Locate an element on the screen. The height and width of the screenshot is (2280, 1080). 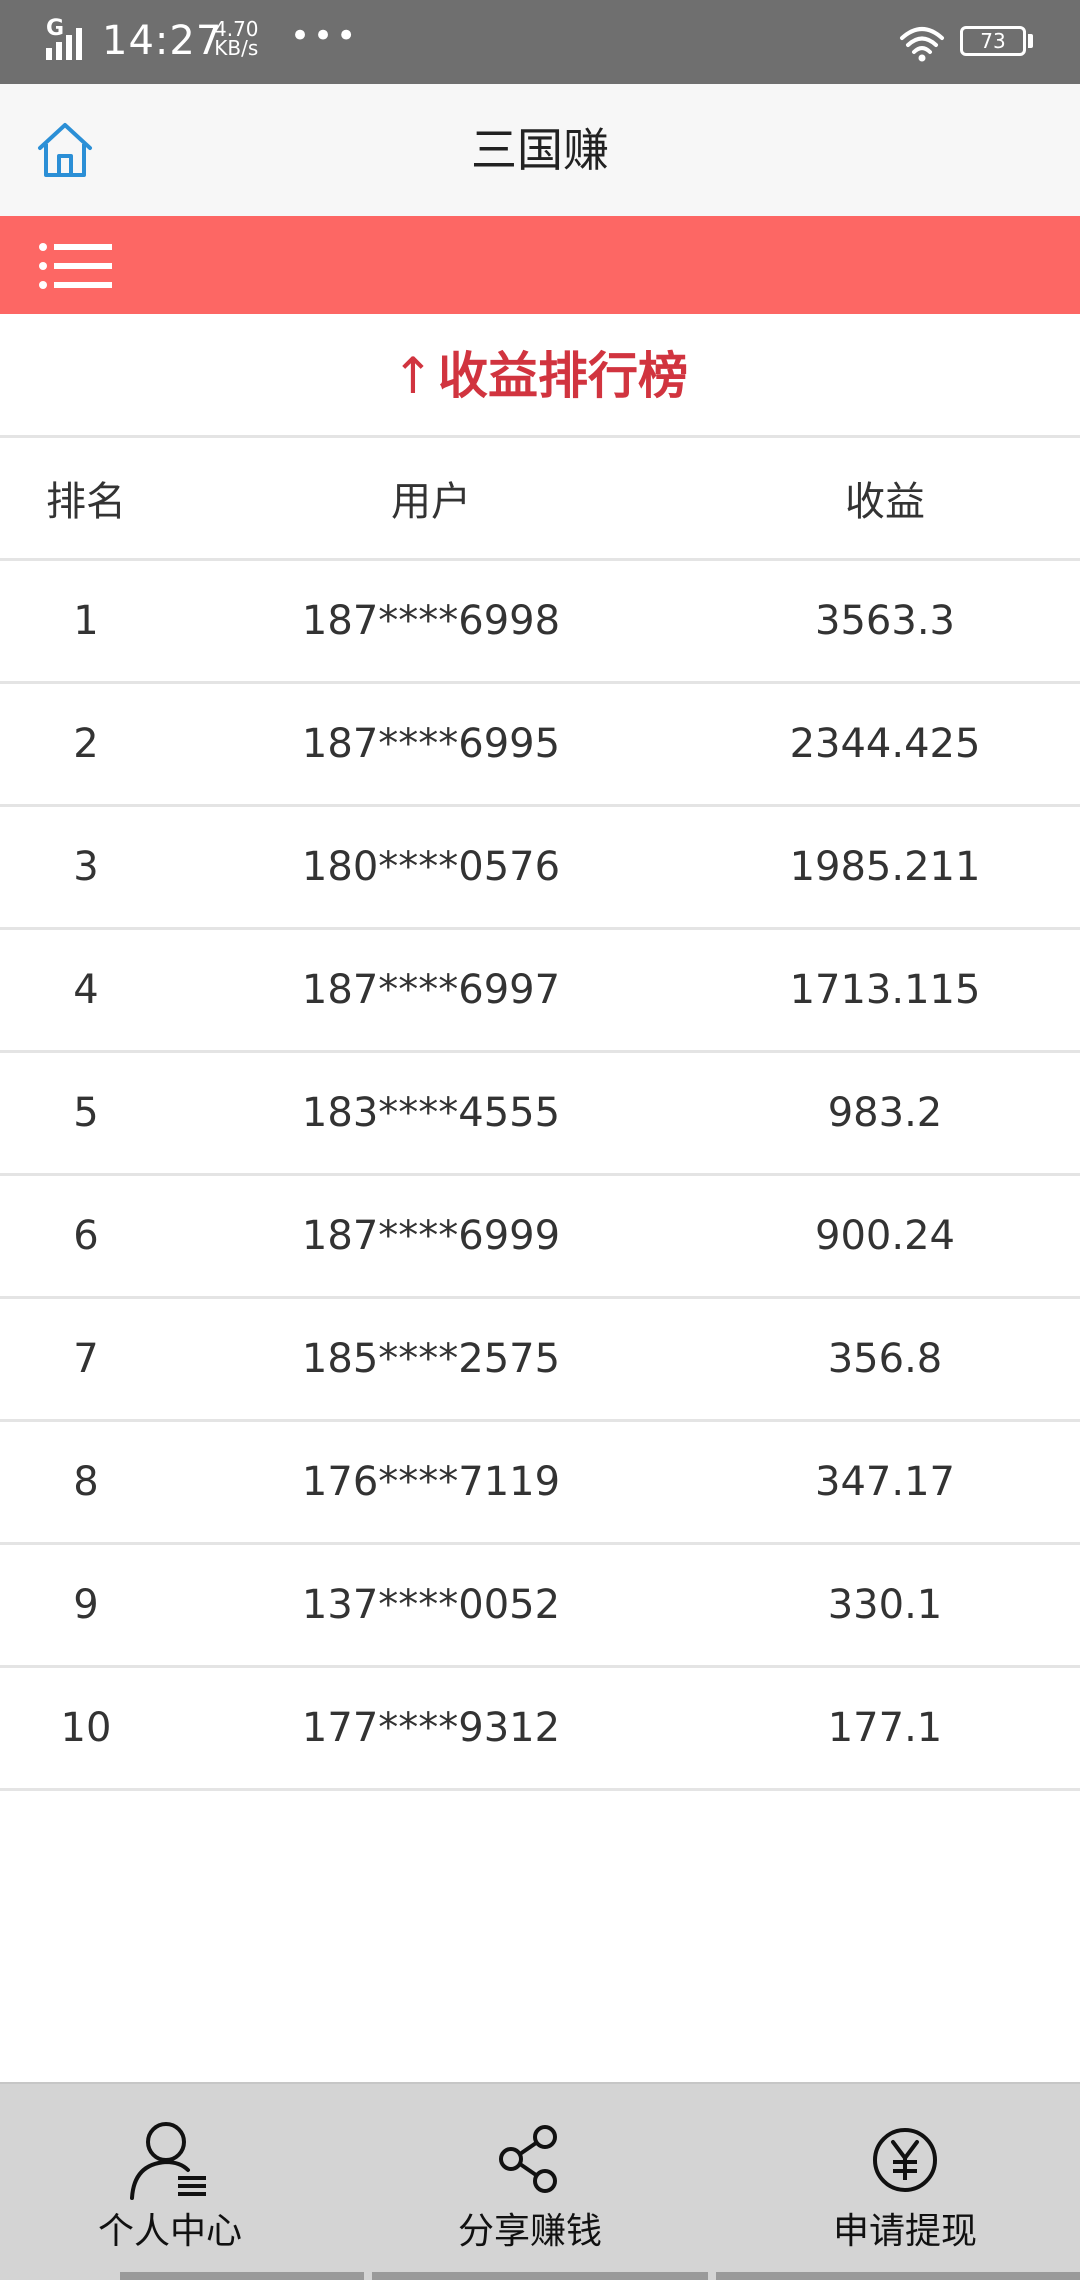
signal-icon is located at coordinates (64, 44).